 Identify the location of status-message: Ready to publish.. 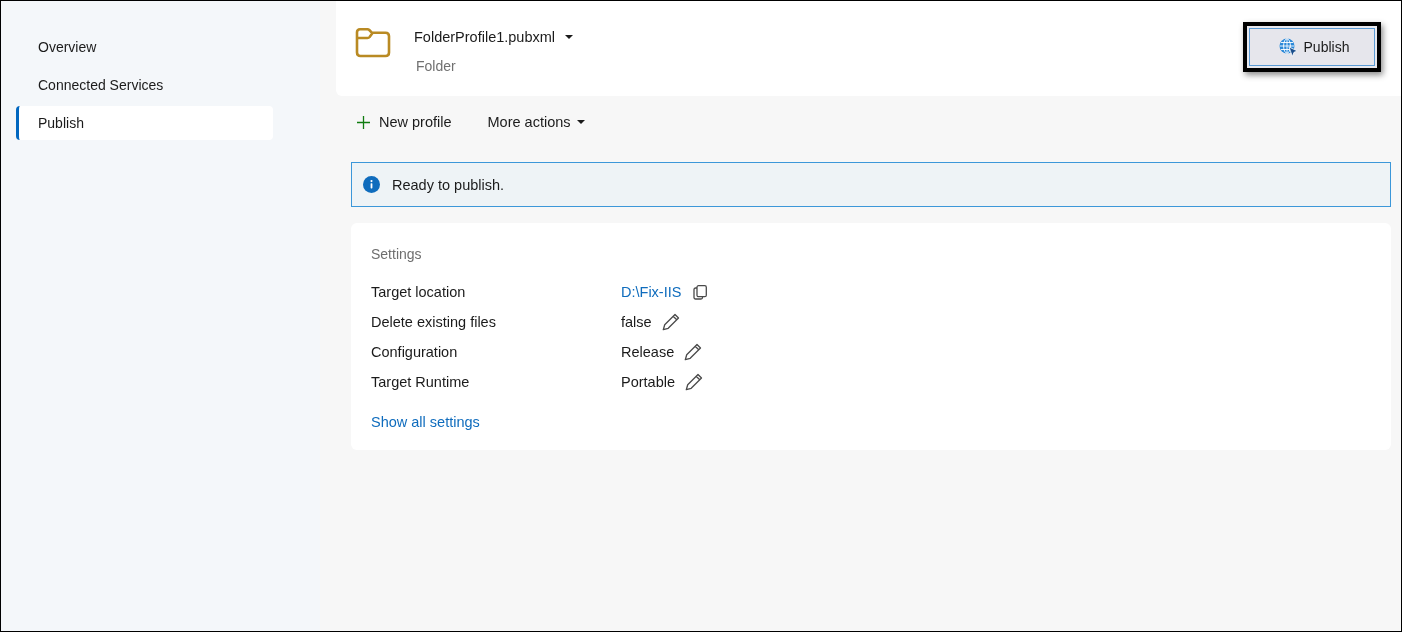
(448, 184).